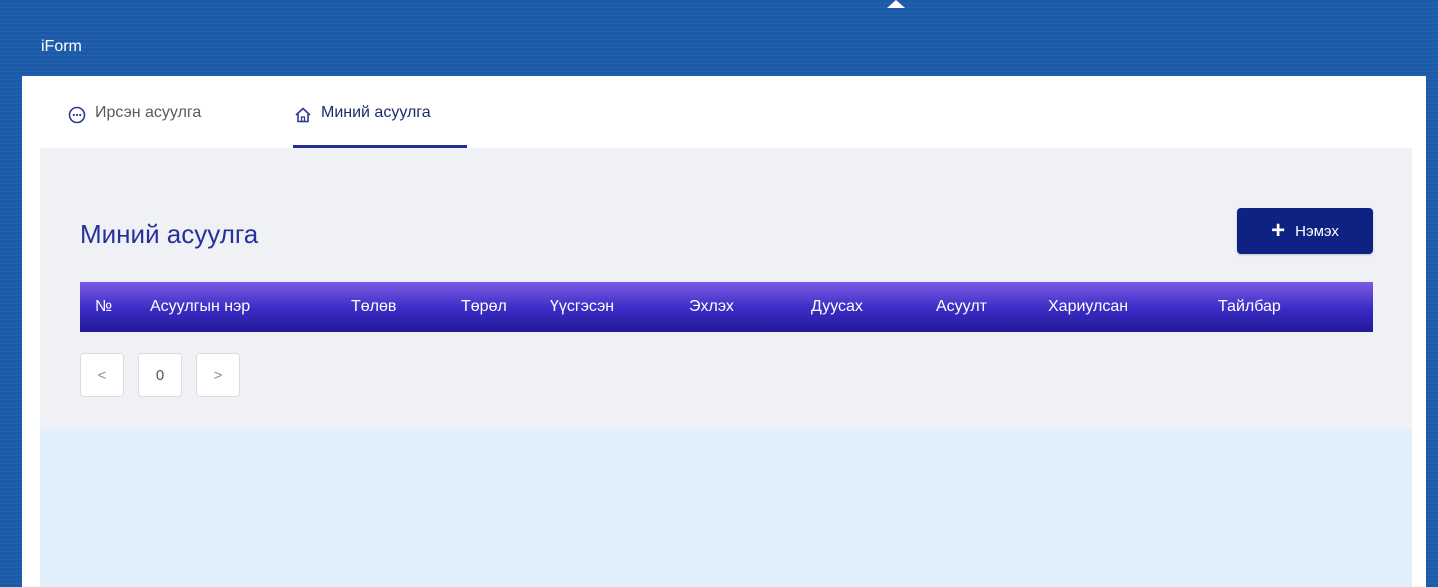 The width and height of the screenshot is (1438, 587). Describe the element at coordinates (376, 112) in the screenshot. I see `tab-my-label: Миний асуулга` at that location.